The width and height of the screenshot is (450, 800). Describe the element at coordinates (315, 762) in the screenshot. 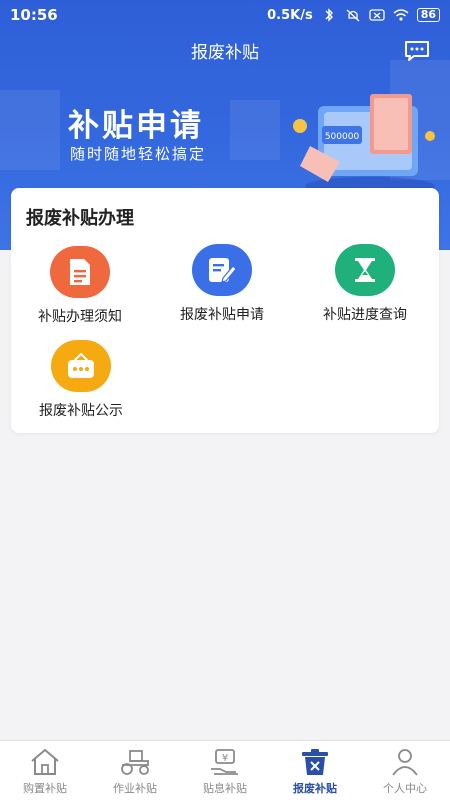

I see `scrap-bin-icon` at that location.